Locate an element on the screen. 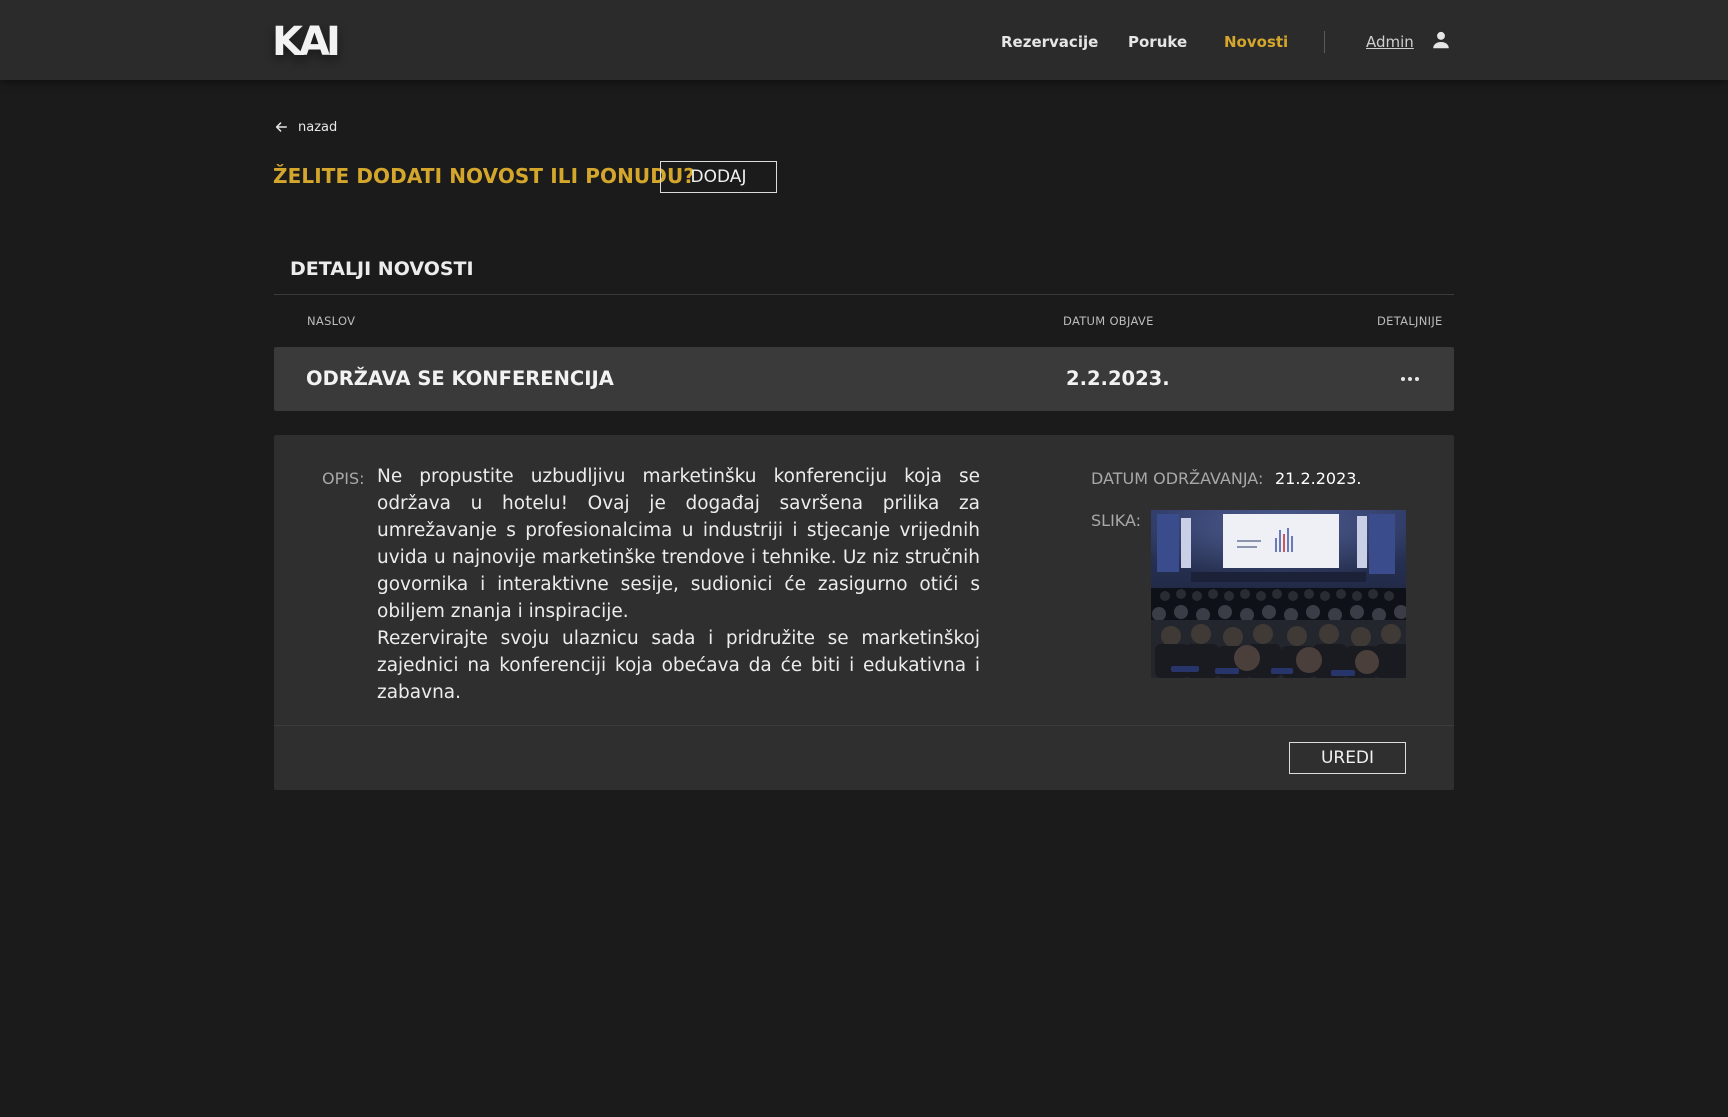  back-label: nazad is located at coordinates (318, 127).